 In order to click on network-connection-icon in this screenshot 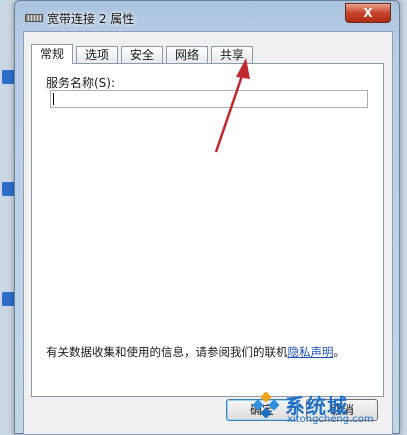, I will do `click(34, 18)`.